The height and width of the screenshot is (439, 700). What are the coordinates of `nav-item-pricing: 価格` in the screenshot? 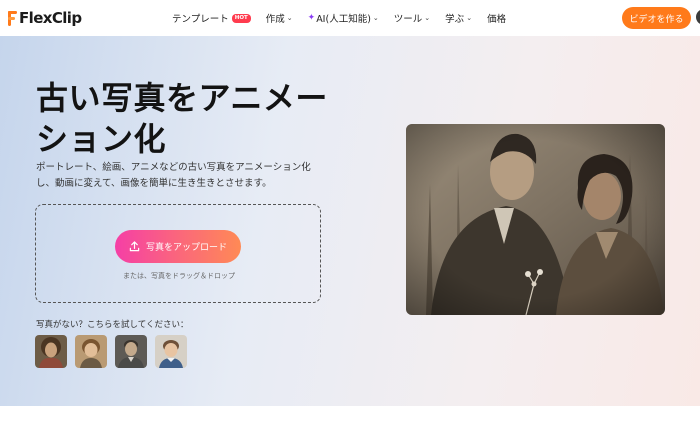 It's located at (496, 18).